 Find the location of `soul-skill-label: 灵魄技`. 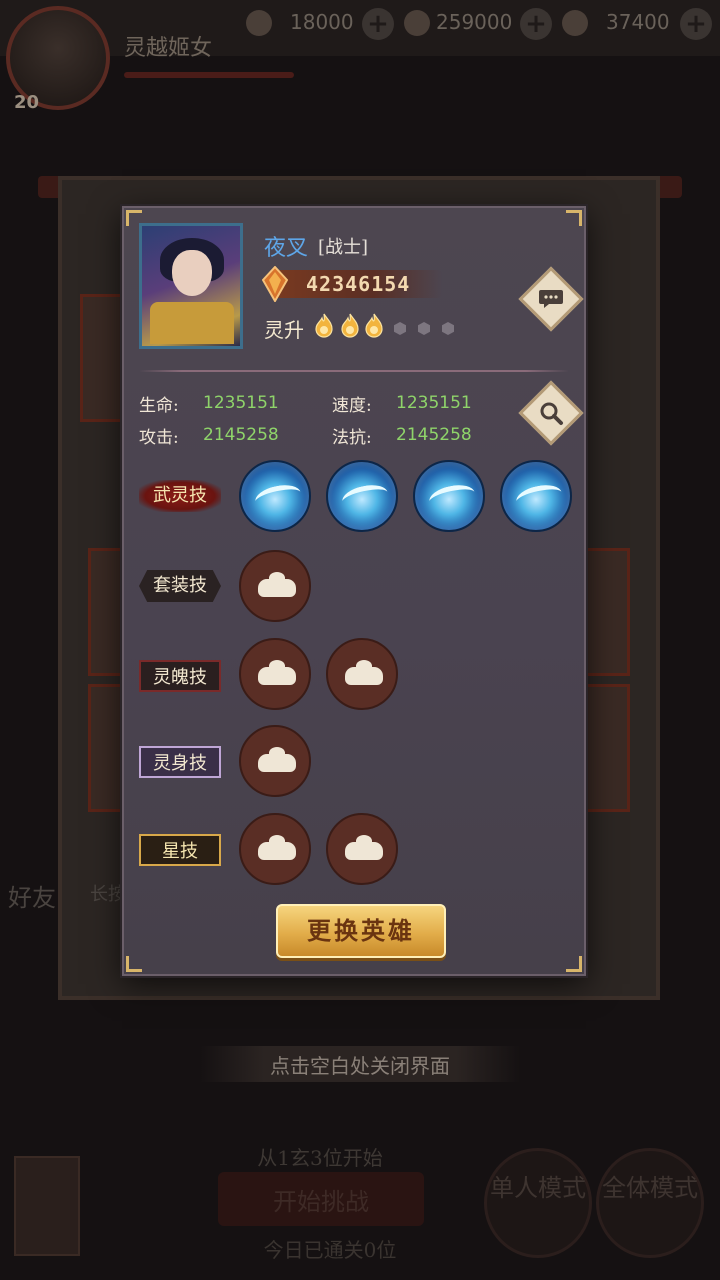

soul-skill-label: 灵魄技 is located at coordinates (180, 676).